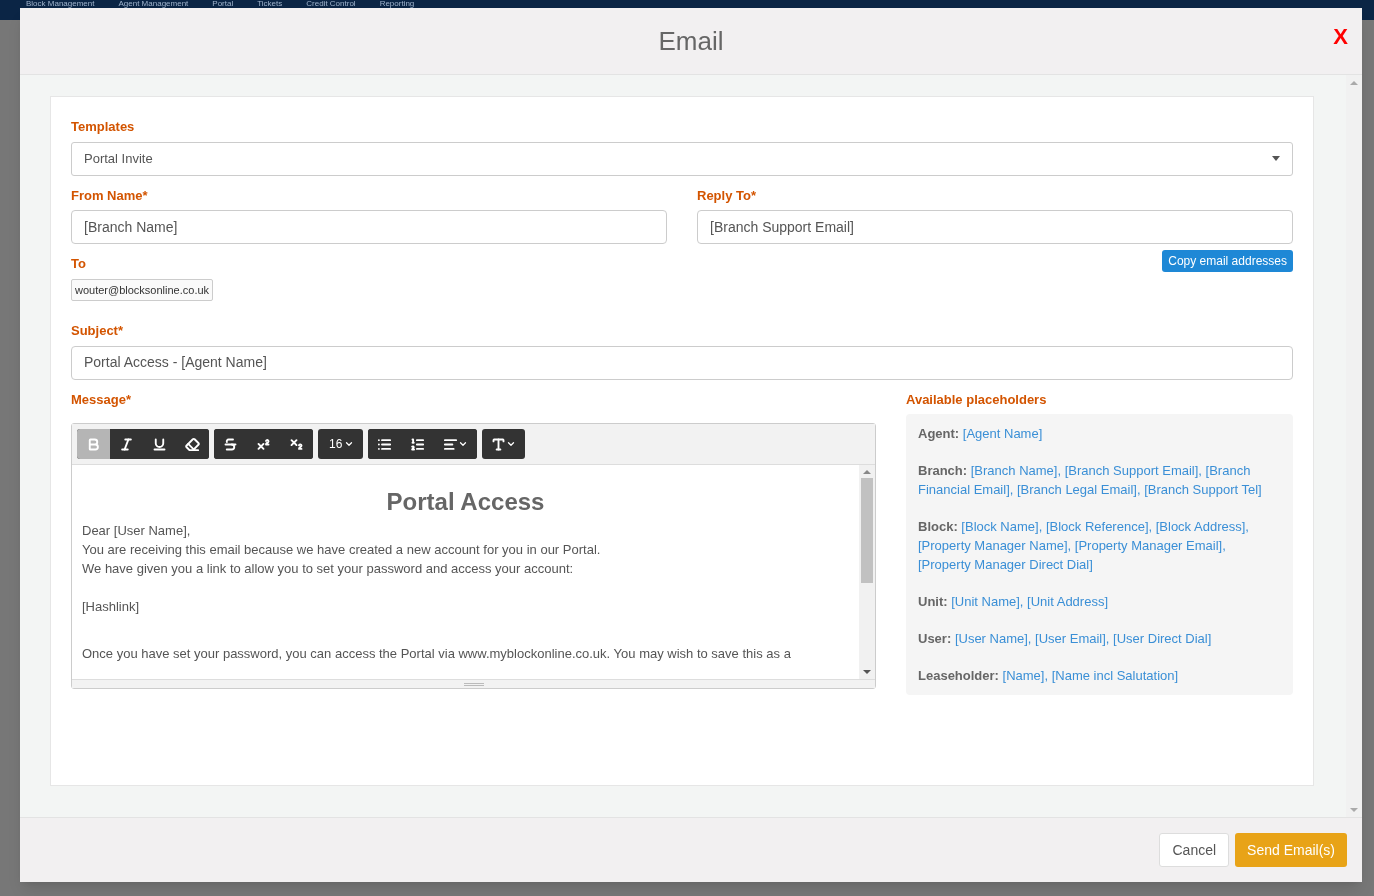 This screenshot has height=896, width=1374. What do you see at coordinates (682, 158) in the screenshot?
I see `template-select: Portal Invite` at bounding box center [682, 158].